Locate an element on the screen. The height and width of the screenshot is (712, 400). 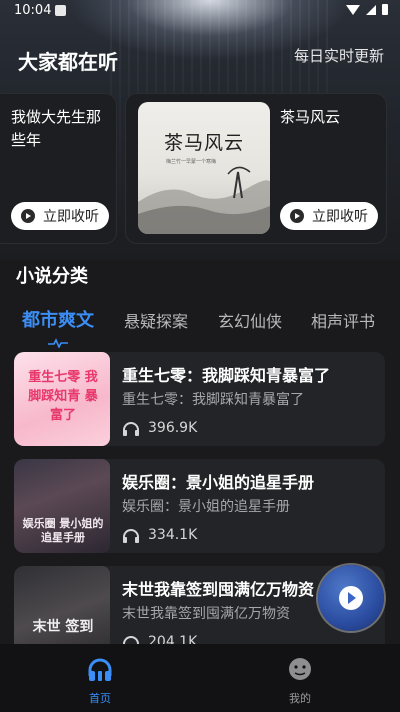
cover-title: 茶马风云 is located at coordinates (204, 143).